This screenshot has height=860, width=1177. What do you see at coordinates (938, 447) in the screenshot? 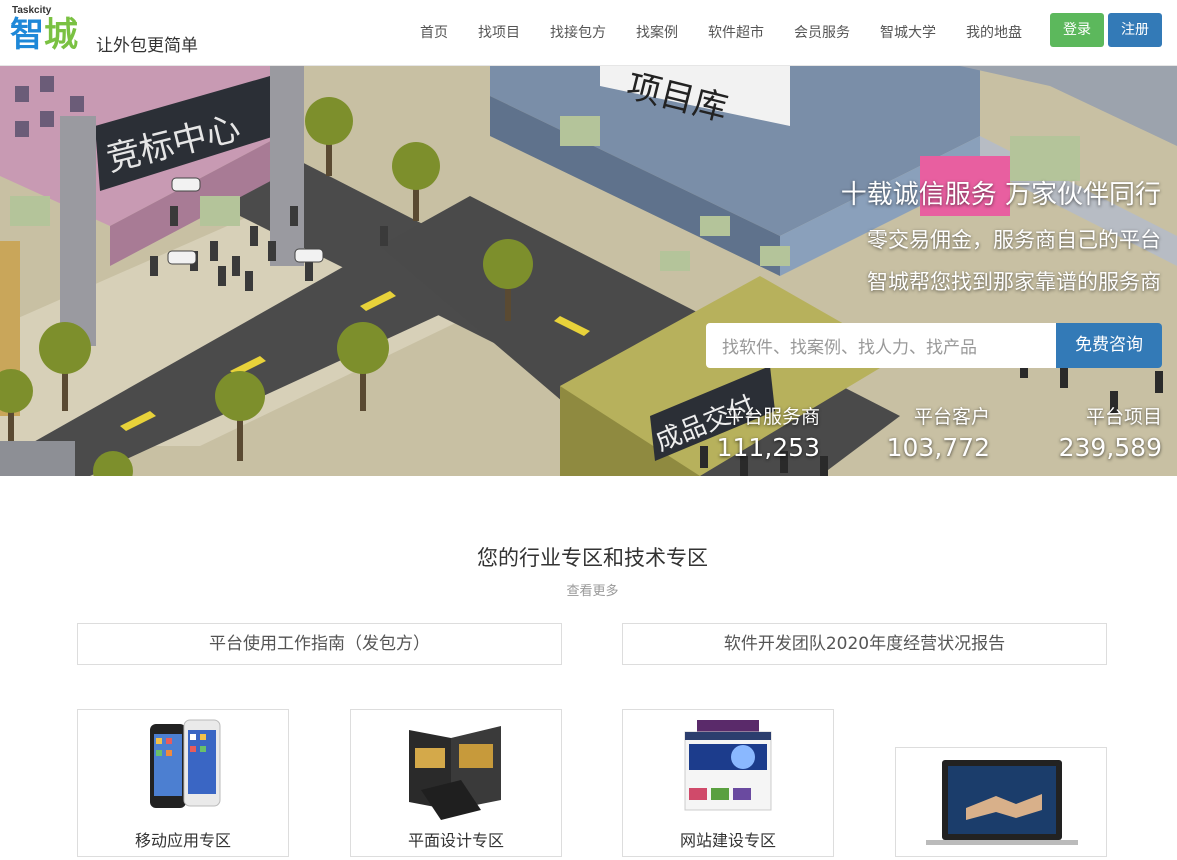
I see `stat-customers-value: 103,772` at bounding box center [938, 447].